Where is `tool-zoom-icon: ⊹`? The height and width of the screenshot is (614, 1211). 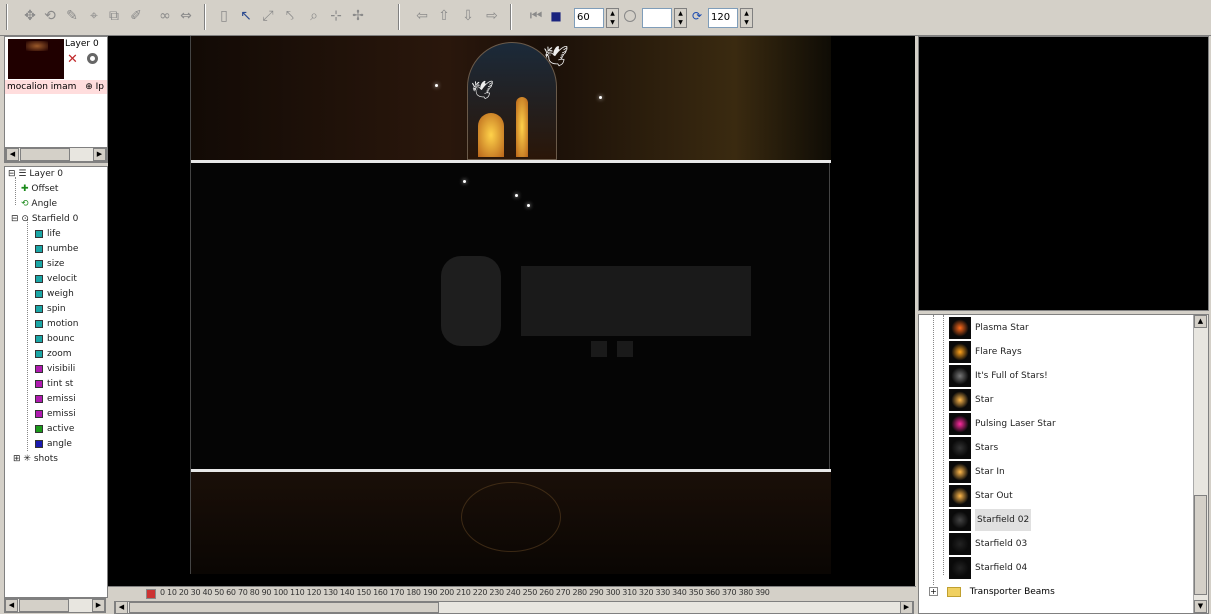
tool-zoom-icon: ⊹ is located at coordinates (336, 16).